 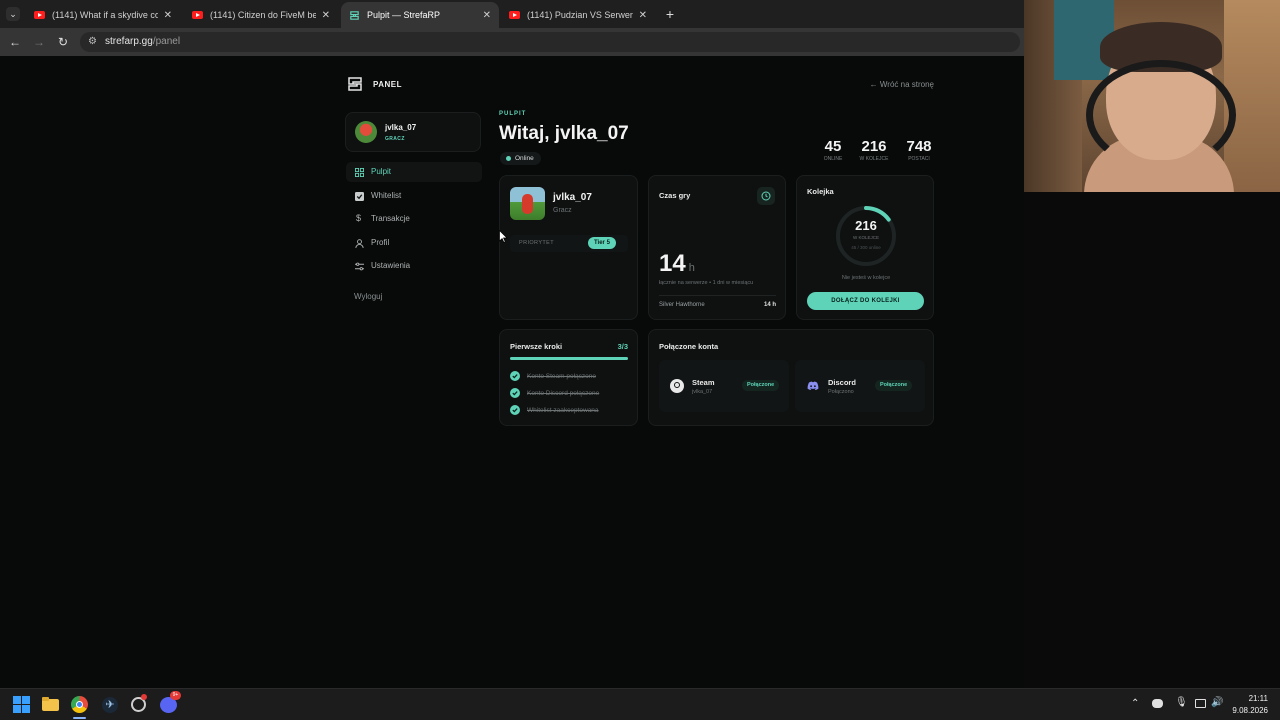 I want to click on account-name: Discord, so click(x=842, y=382).